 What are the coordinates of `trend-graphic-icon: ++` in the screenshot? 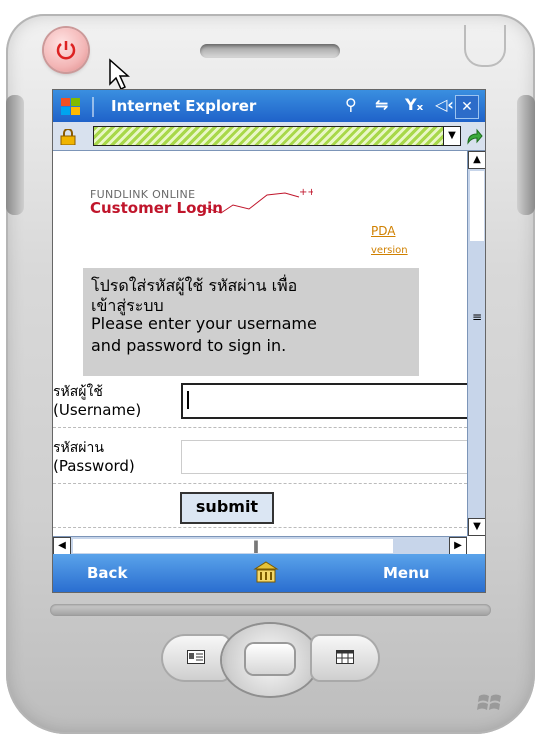 It's located at (258, 200).